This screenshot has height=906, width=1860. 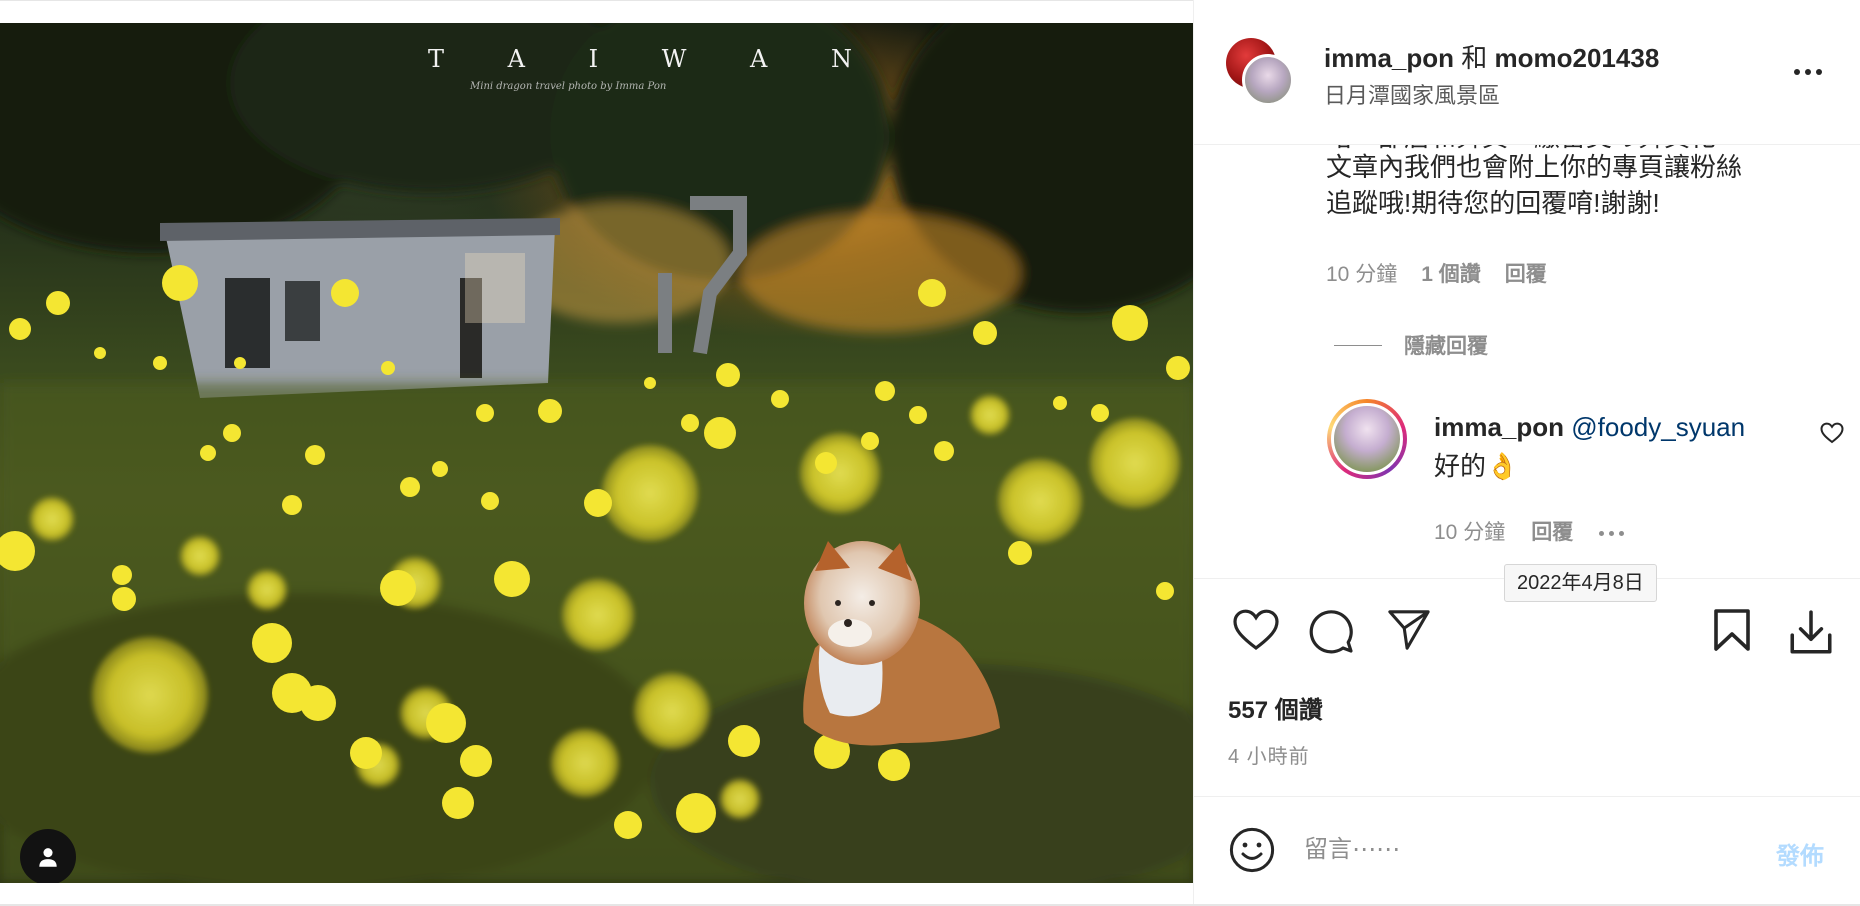 I want to click on post-like-count: 557 個讚, so click(x=1275, y=707).